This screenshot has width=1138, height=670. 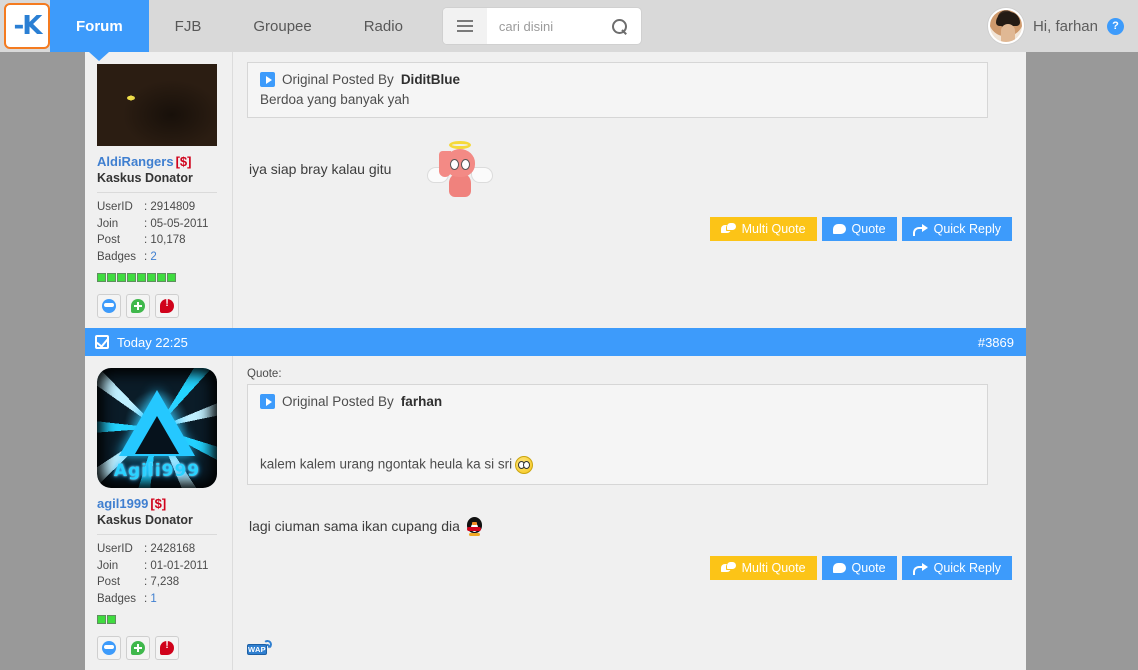 I want to click on user-menu: Hi, farhan ?, so click(x=1062, y=26).